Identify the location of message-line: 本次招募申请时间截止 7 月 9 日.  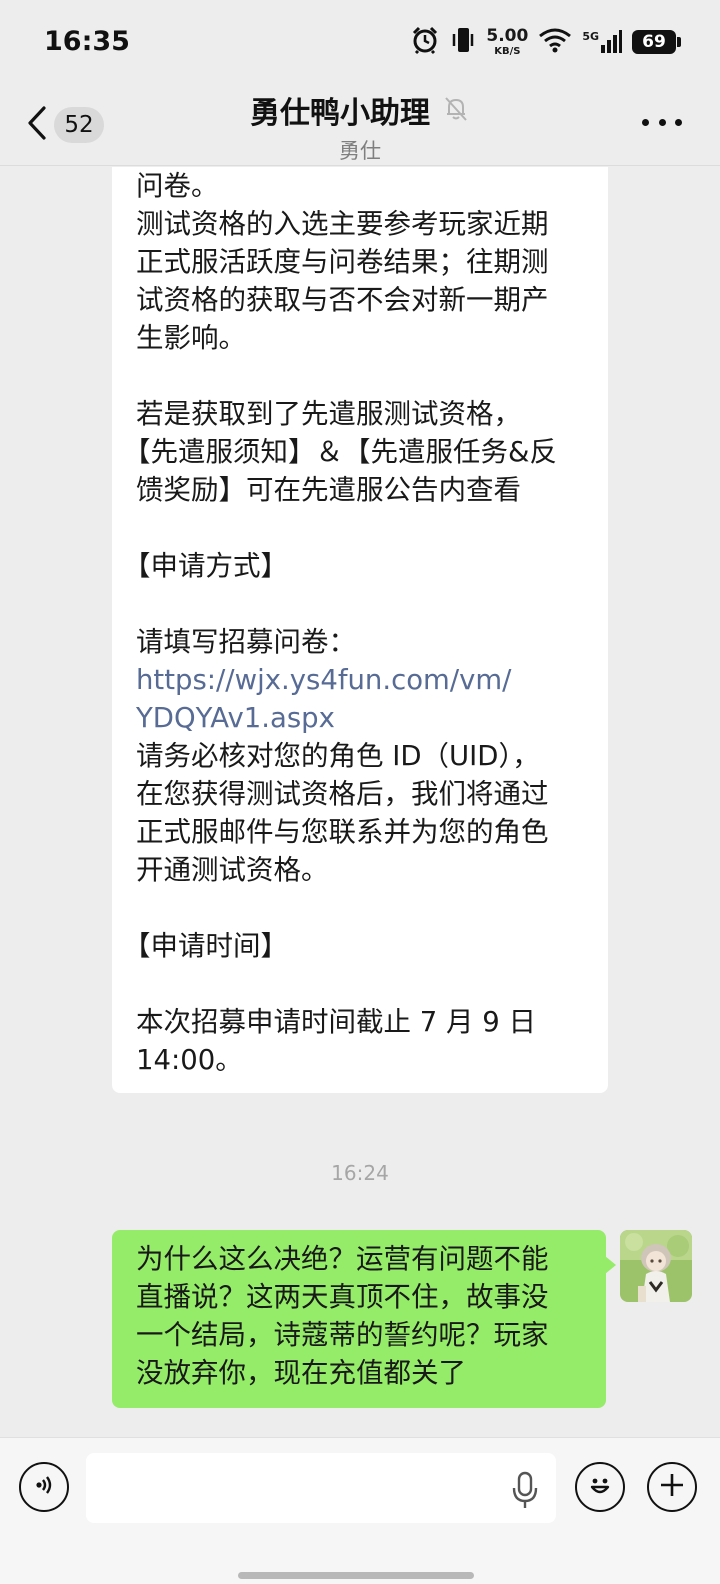
(336, 1022).